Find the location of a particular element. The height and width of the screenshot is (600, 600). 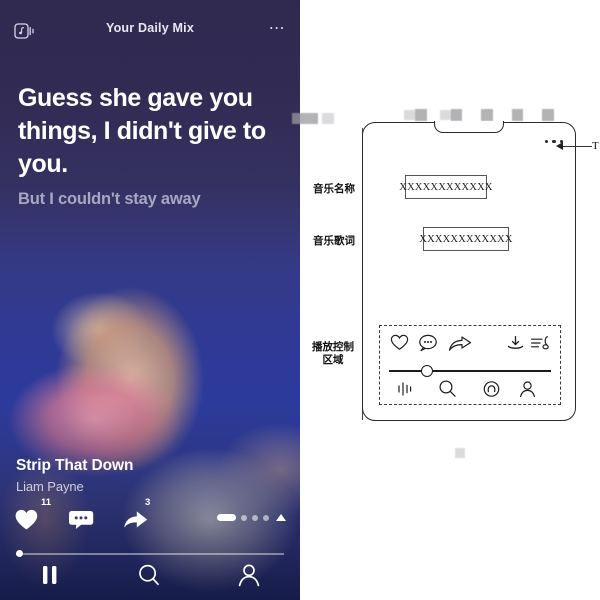

action-row: 11 3 is located at coordinates (150, 516).